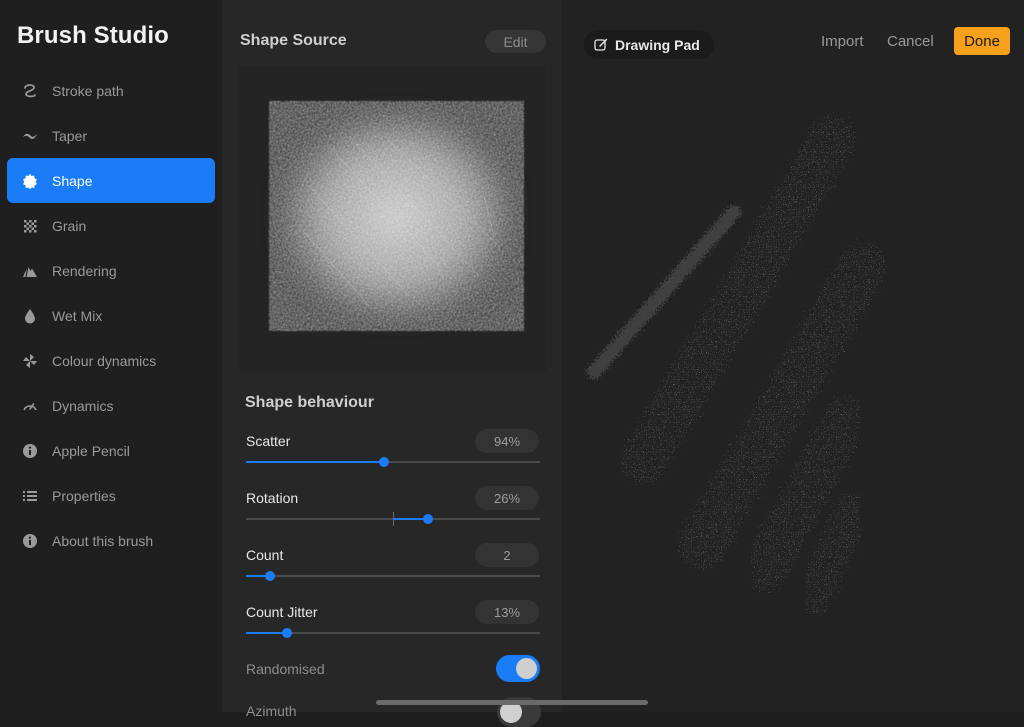 Image resolution: width=1024 pixels, height=727 pixels. I want to click on count-slider, so click(393, 576).